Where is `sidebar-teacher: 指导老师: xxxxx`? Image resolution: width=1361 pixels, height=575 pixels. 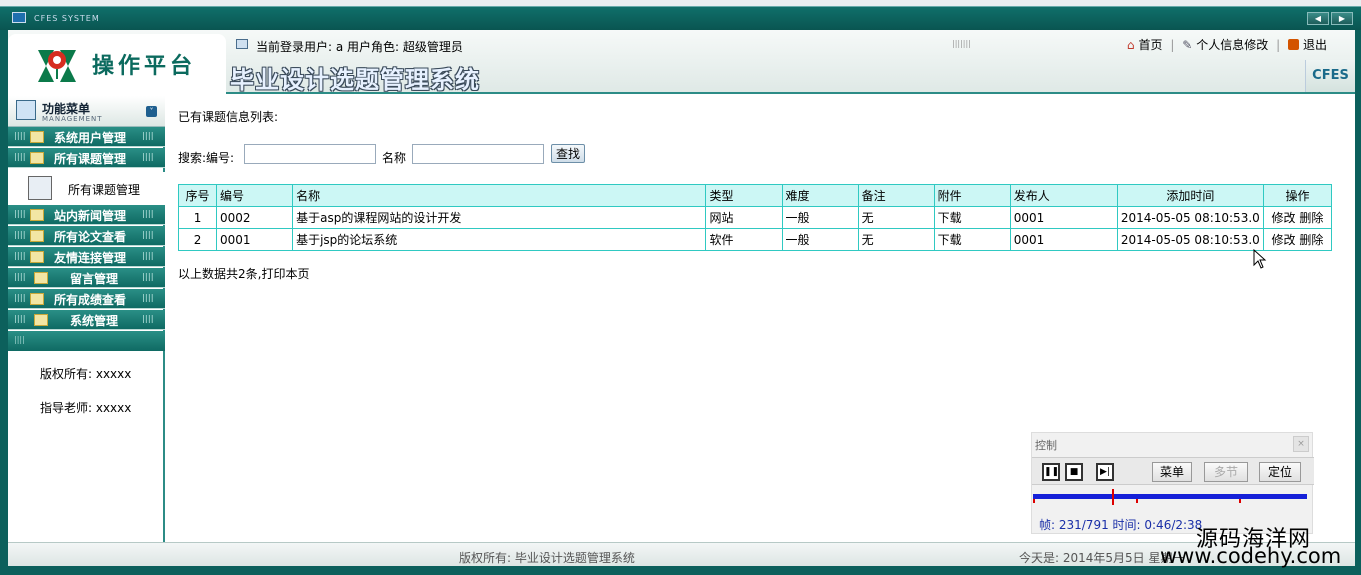
sidebar-teacher: 指导老师: xxxxx is located at coordinates (86, 408).